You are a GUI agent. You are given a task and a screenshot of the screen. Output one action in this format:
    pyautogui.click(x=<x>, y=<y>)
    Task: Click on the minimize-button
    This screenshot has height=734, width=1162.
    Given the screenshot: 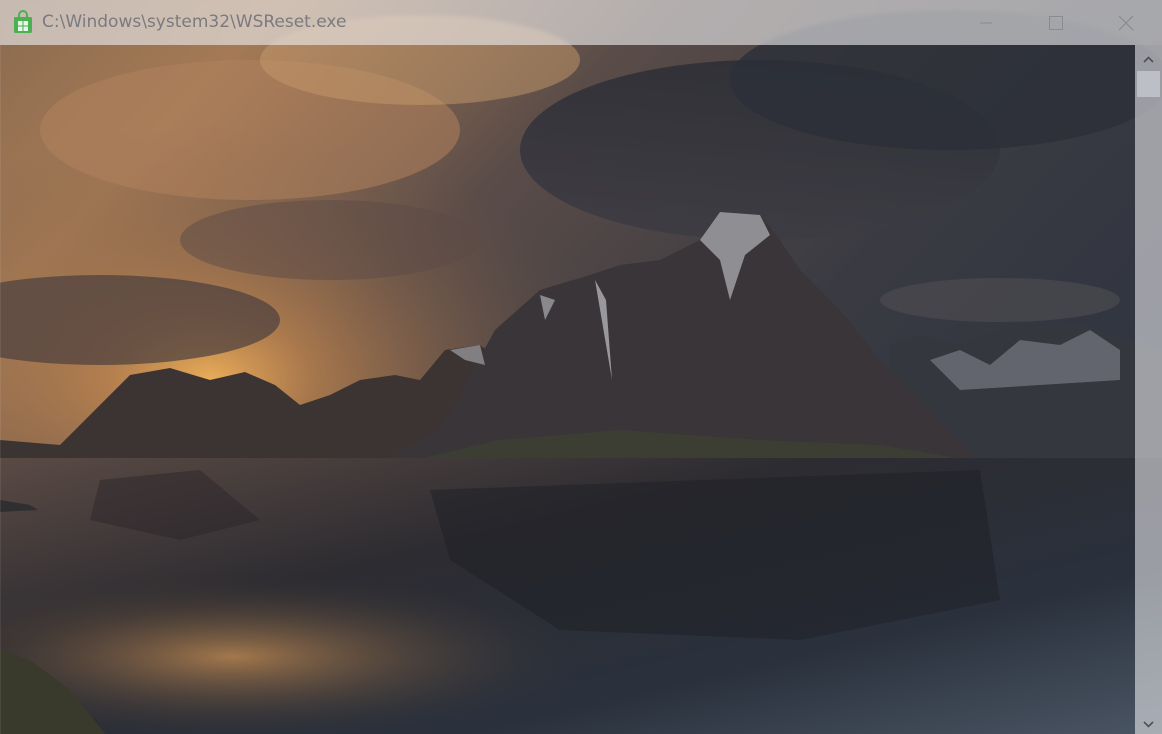 What is the action you would take?
    pyautogui.click(x=986, y=22)
    